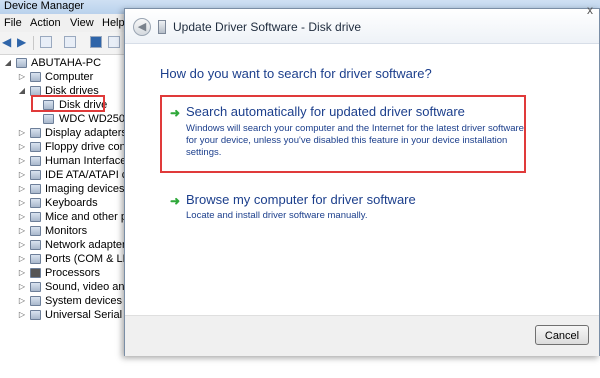 The image size is (600, 378). What do you see at coordinates (62, 203) in the screenshot?
I see `tree-item-keyboards: ▷ Keyboards` at bounding box center [62, 203].